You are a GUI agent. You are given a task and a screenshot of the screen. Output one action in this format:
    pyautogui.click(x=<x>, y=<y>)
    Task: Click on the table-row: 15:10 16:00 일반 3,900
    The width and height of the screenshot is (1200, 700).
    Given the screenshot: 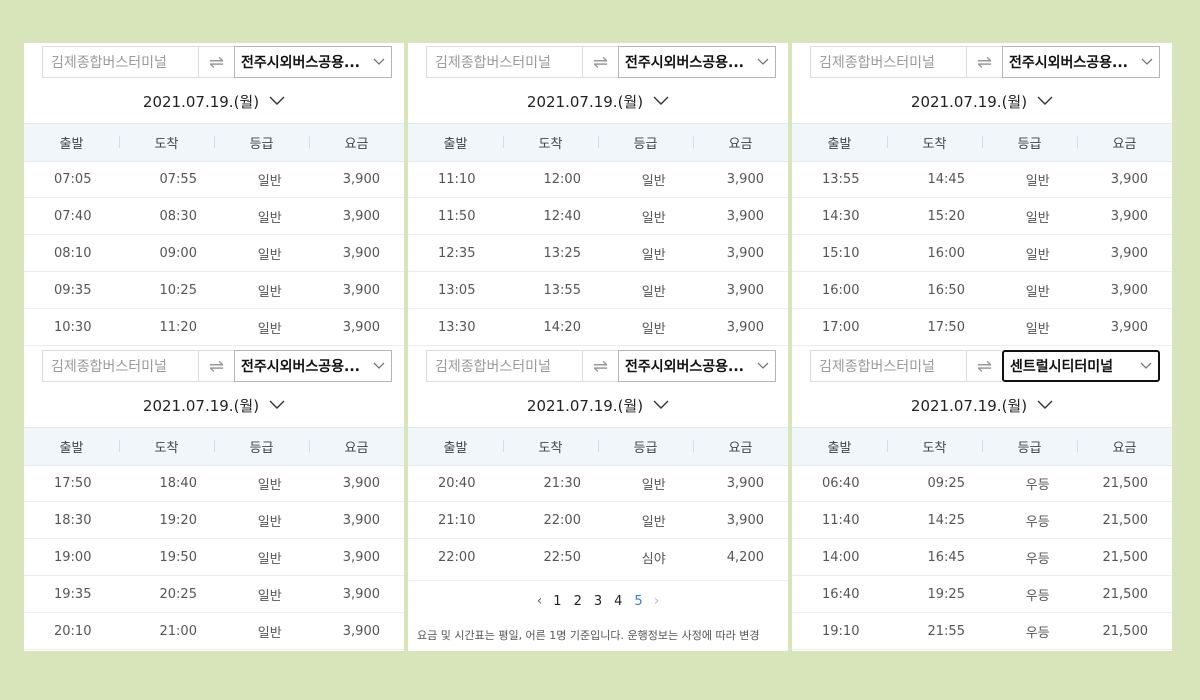 What is the action you would take?
    pyautogui.click(x=982, y=253)
    